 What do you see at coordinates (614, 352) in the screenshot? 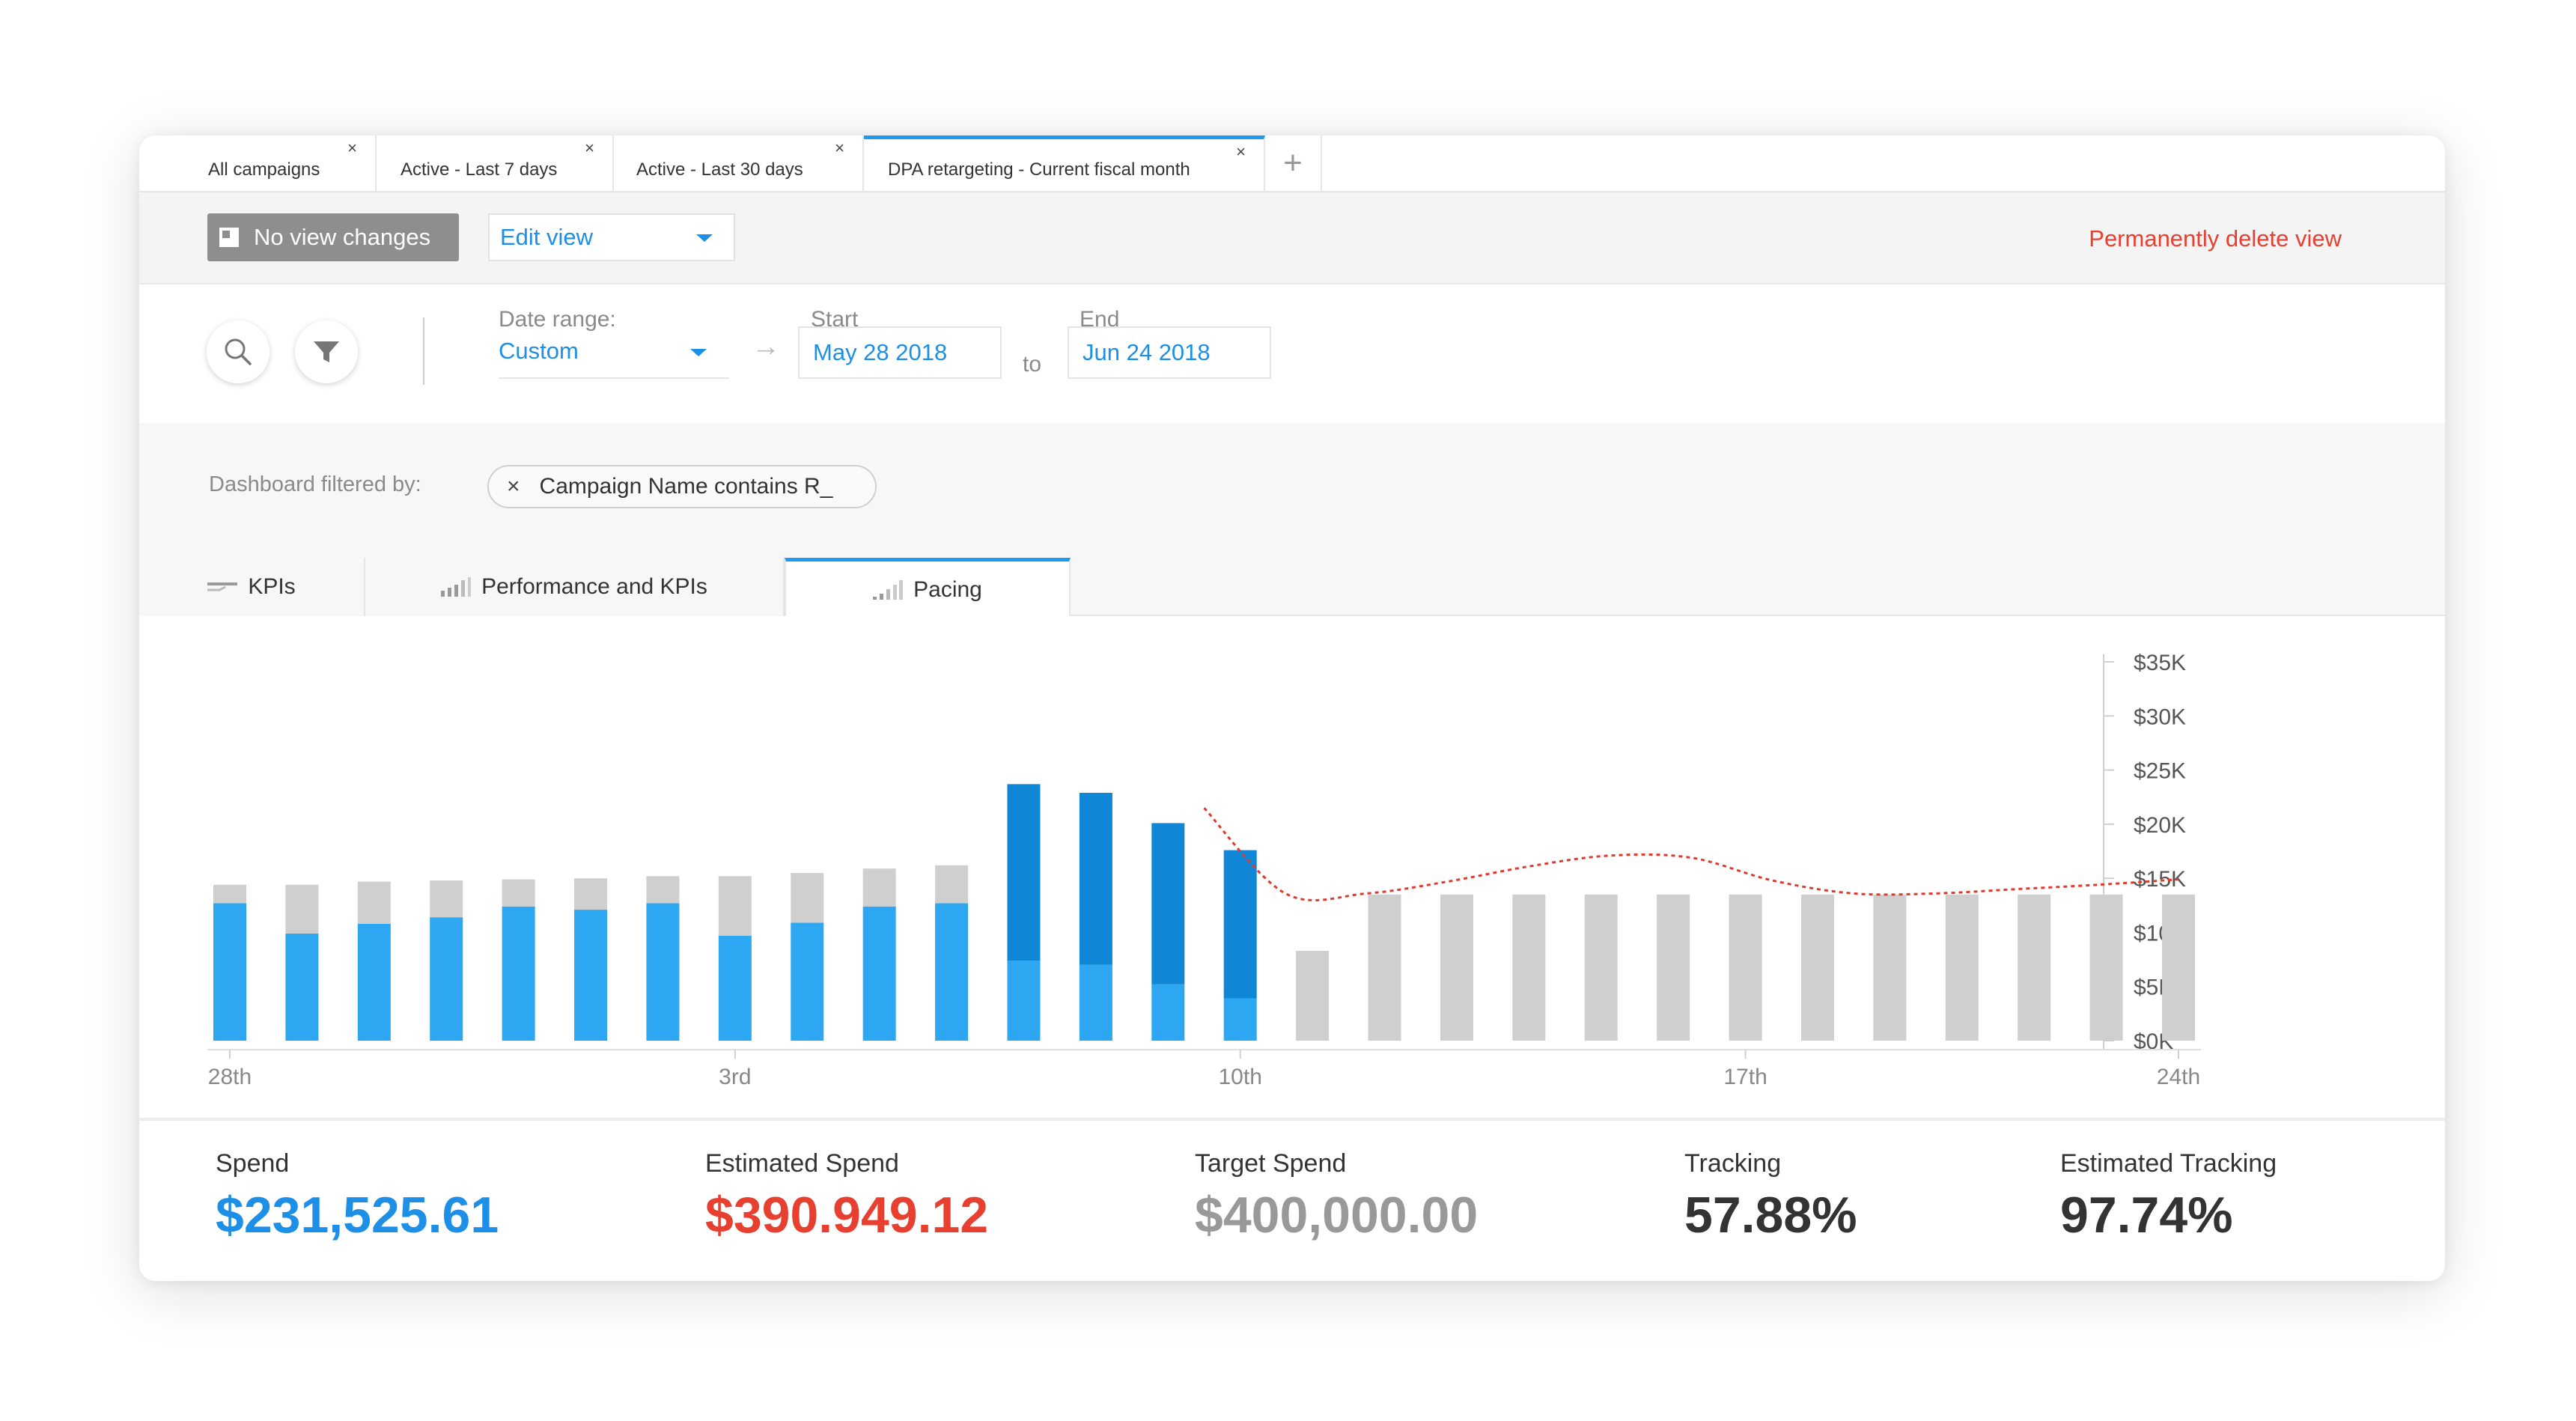
I see `date-range-select: Custom` at bounding box center [614, 352].